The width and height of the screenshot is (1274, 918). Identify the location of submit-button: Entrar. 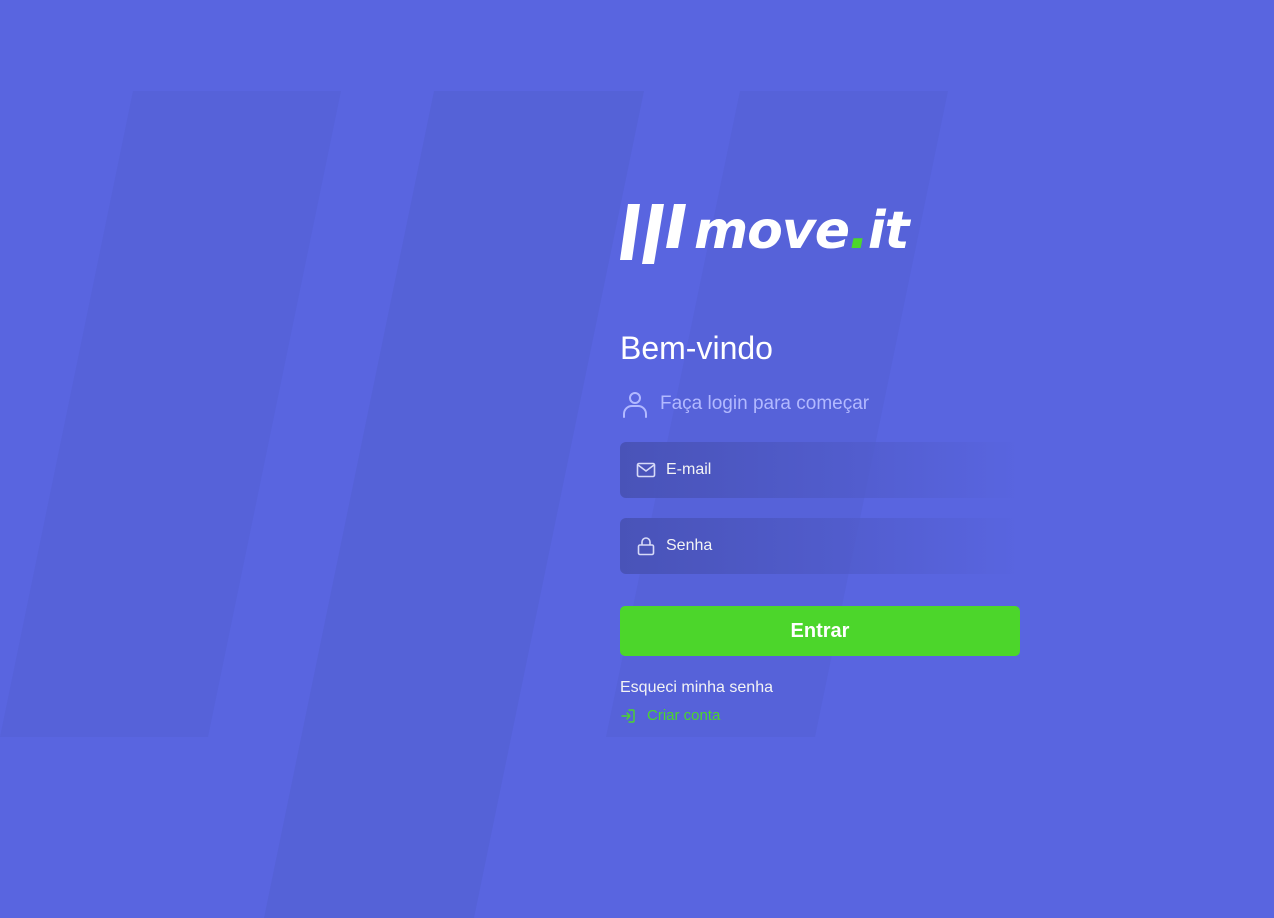
(820, 631).